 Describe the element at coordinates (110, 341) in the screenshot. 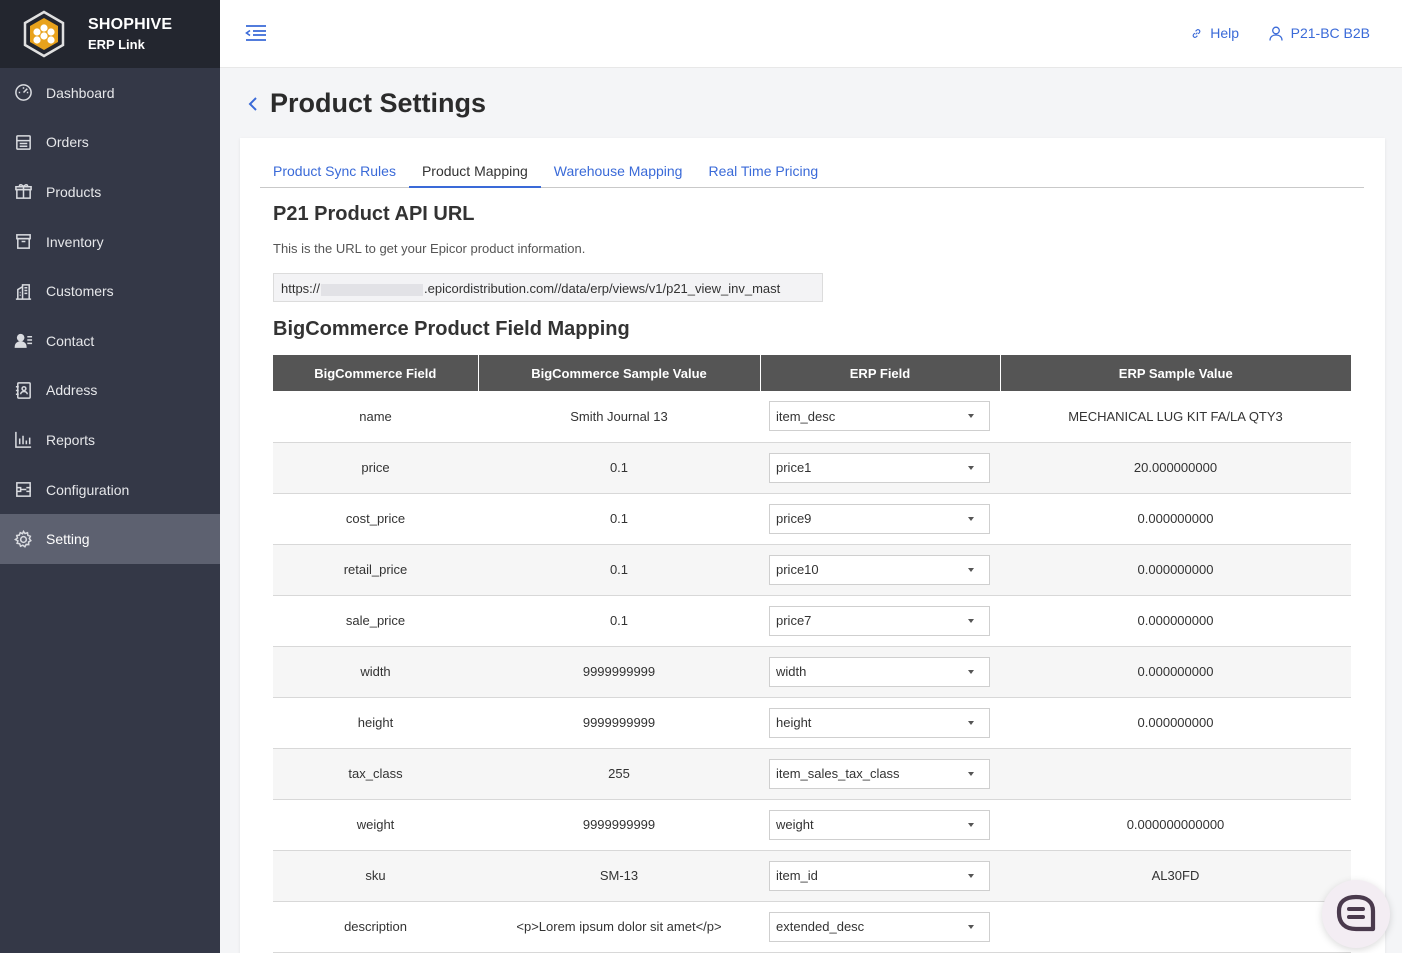

I see `sidebar-item-contact: Contact` at that location.